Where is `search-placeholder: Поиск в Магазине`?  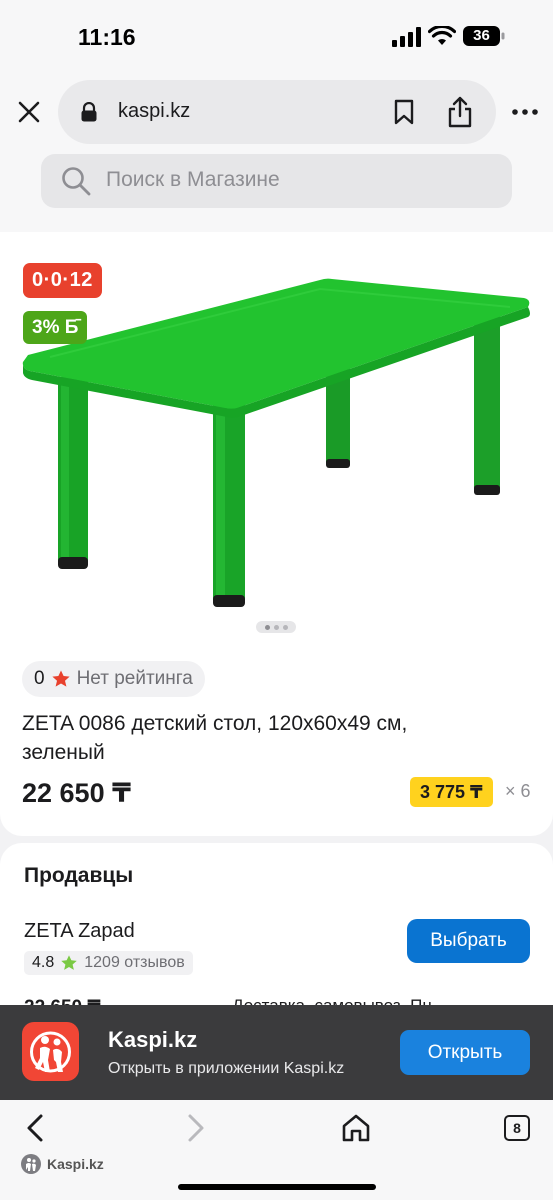
search-placeholder: Поиск в Магазине is located at coordinates (193, 180).